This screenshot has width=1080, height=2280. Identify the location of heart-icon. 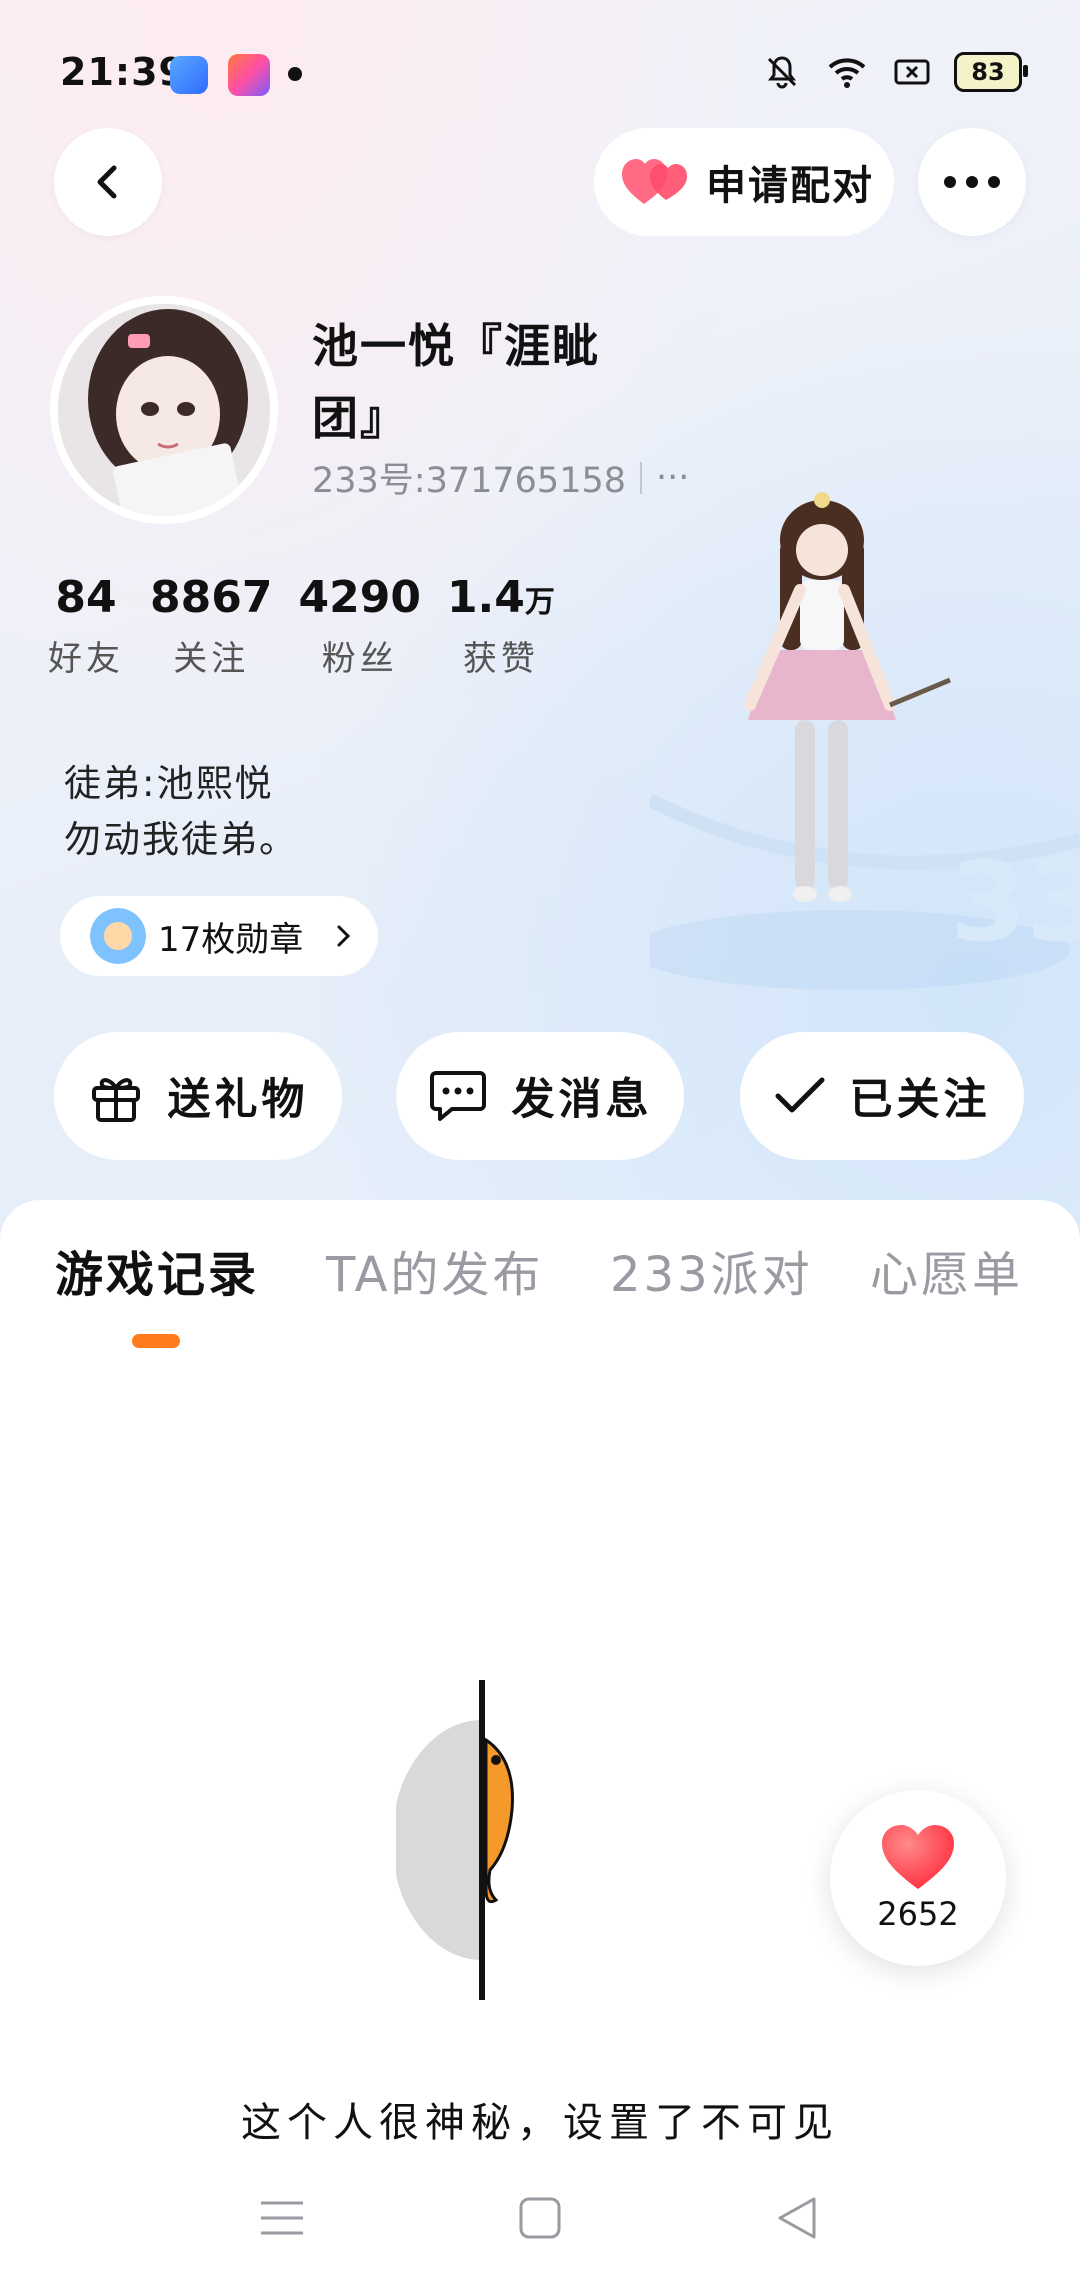
(918, 1857).